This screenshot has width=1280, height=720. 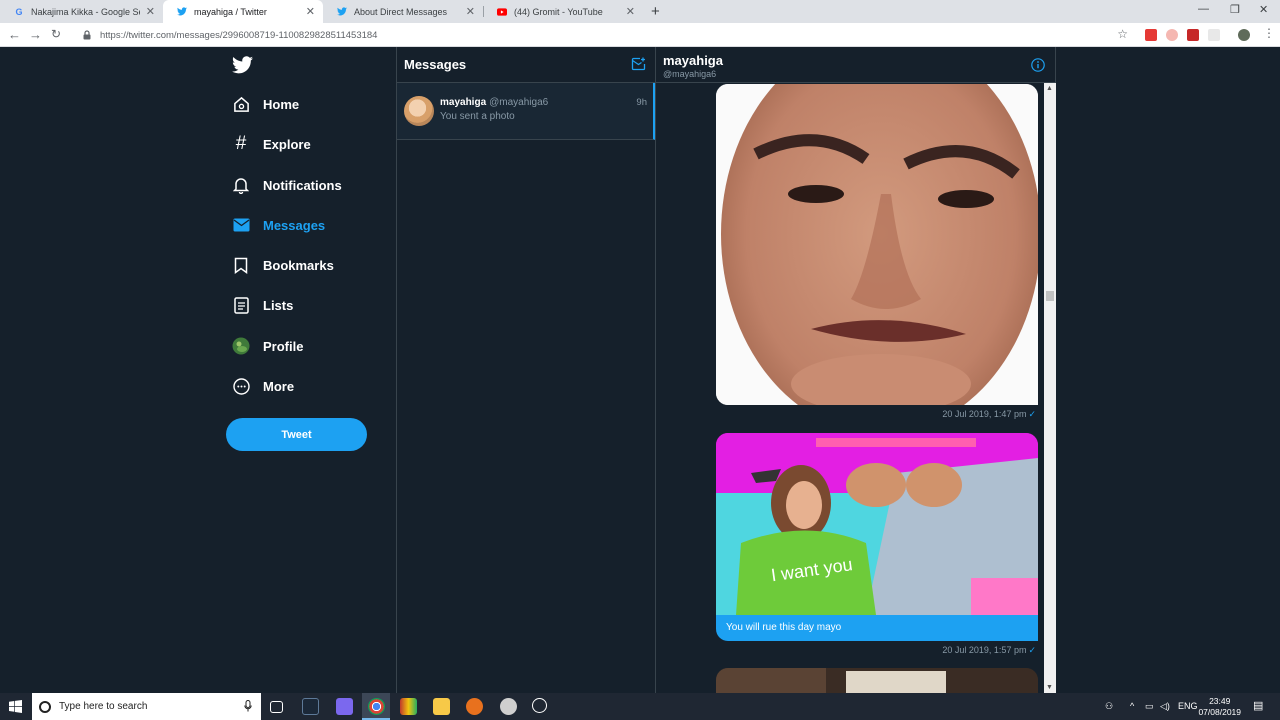 What do you see at coordinates (267, 346) in the screenshot?
I see `sidebar-item-profile: Profile` at bounding box center [267, 346].